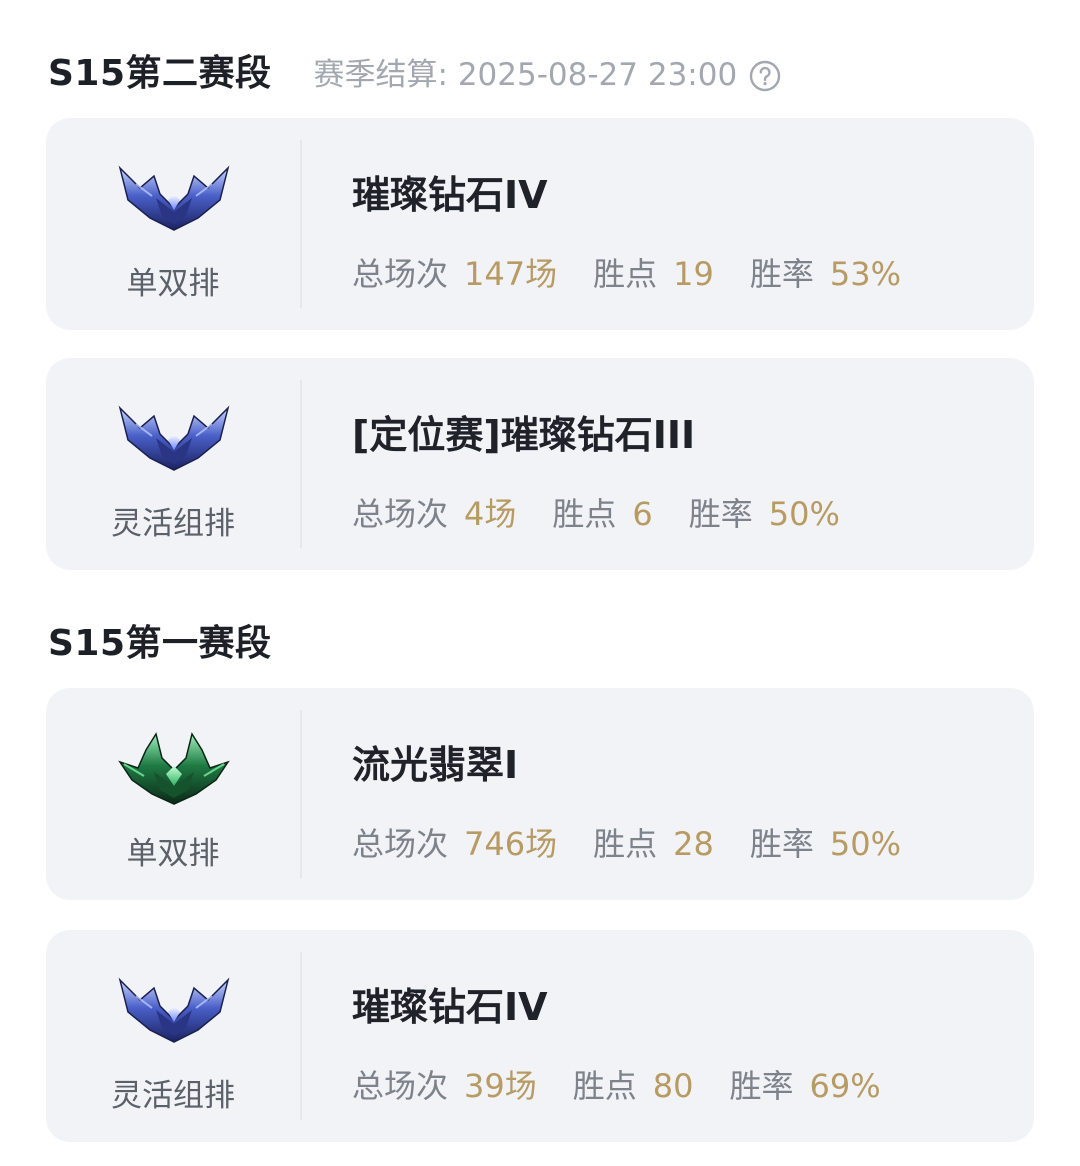  I want to click on win-rate-stat: 胜率 53%, so click(825, 272).